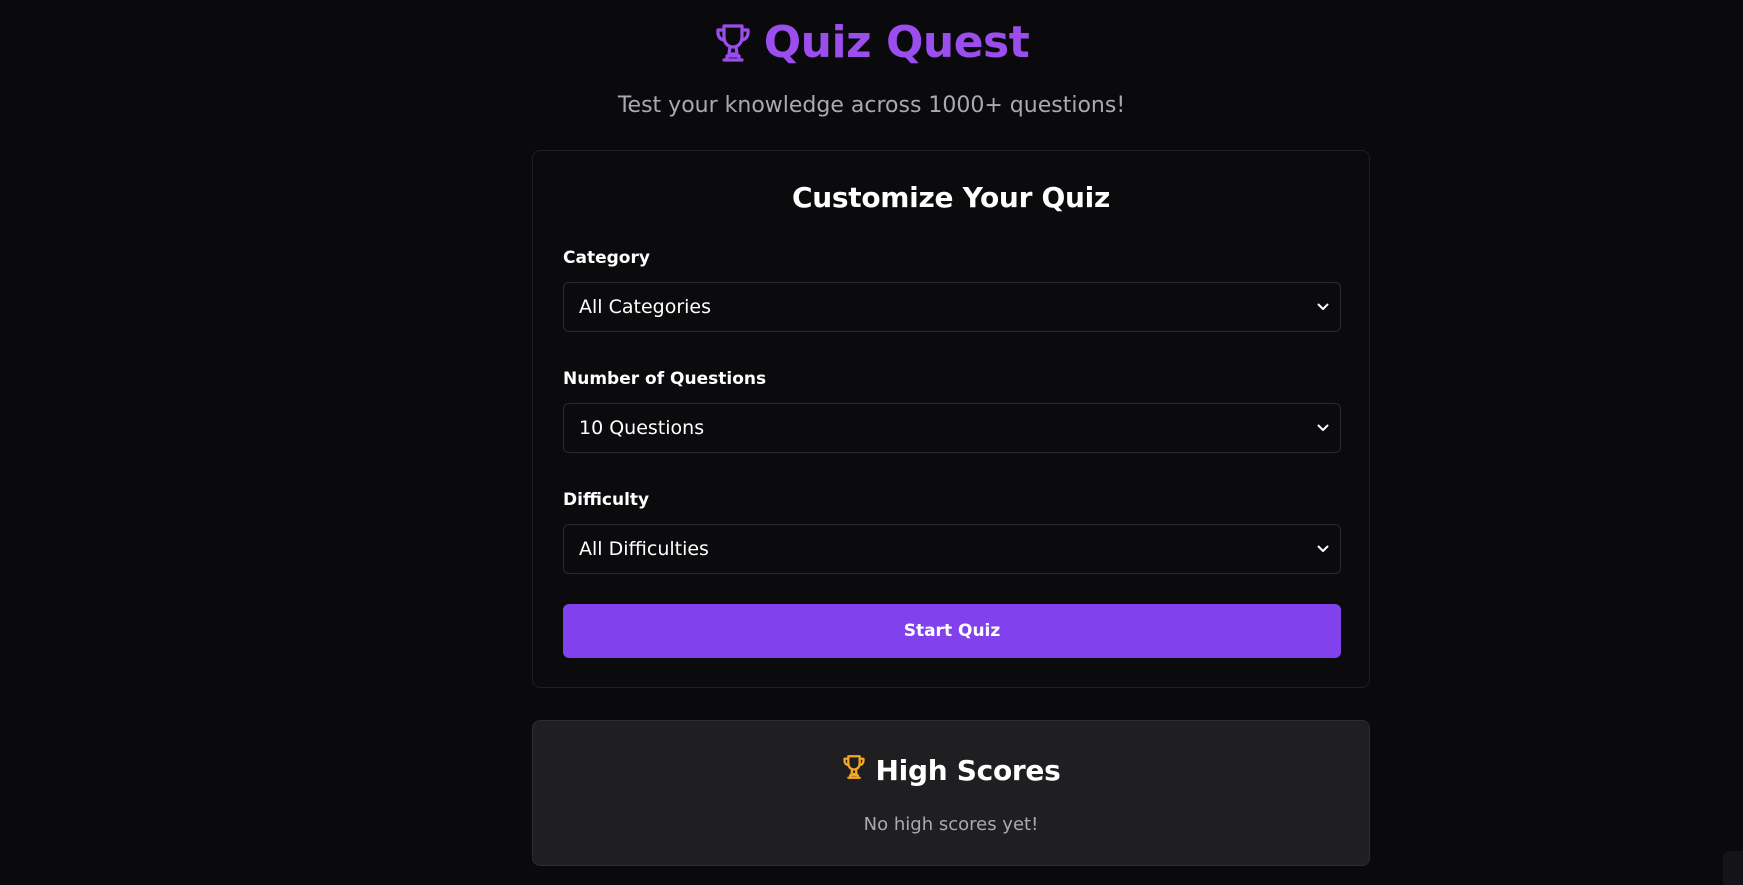 The width and height of the screenshot is (1743, 885). I want to click on category-label: Category, so click(606, 258).